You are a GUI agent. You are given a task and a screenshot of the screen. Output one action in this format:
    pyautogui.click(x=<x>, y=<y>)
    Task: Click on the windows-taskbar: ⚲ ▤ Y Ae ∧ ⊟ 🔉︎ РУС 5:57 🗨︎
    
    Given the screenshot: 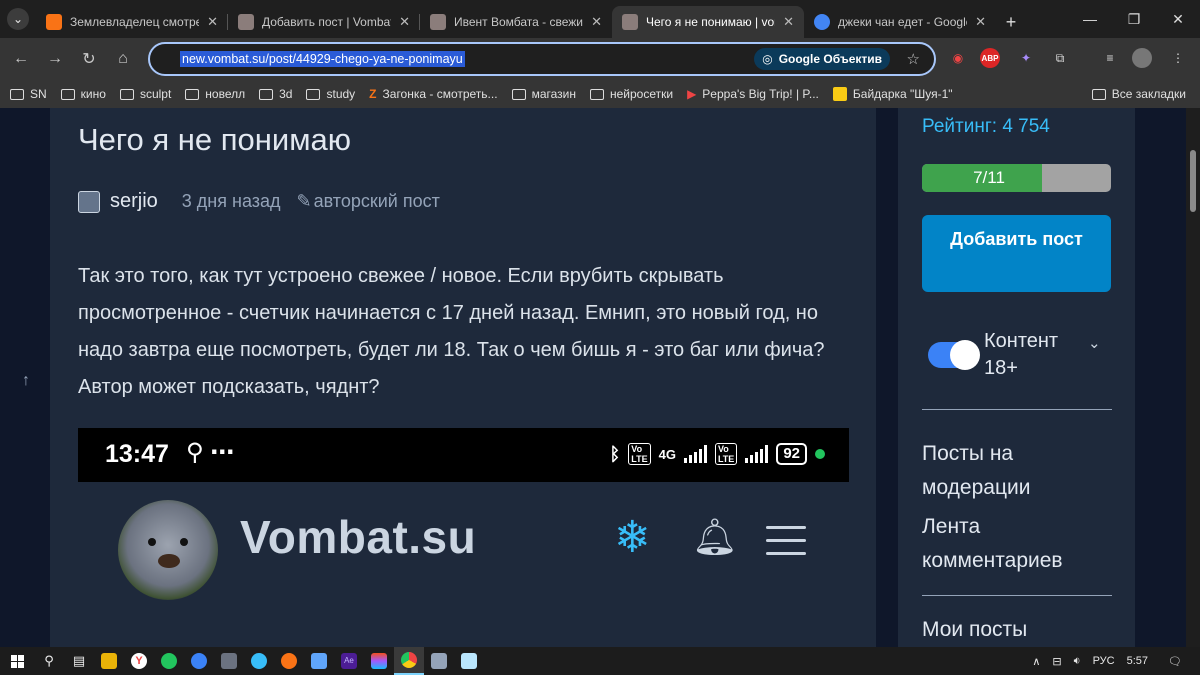 What is the action you would take?
    pyautogui.click(x=600, y=661)
    